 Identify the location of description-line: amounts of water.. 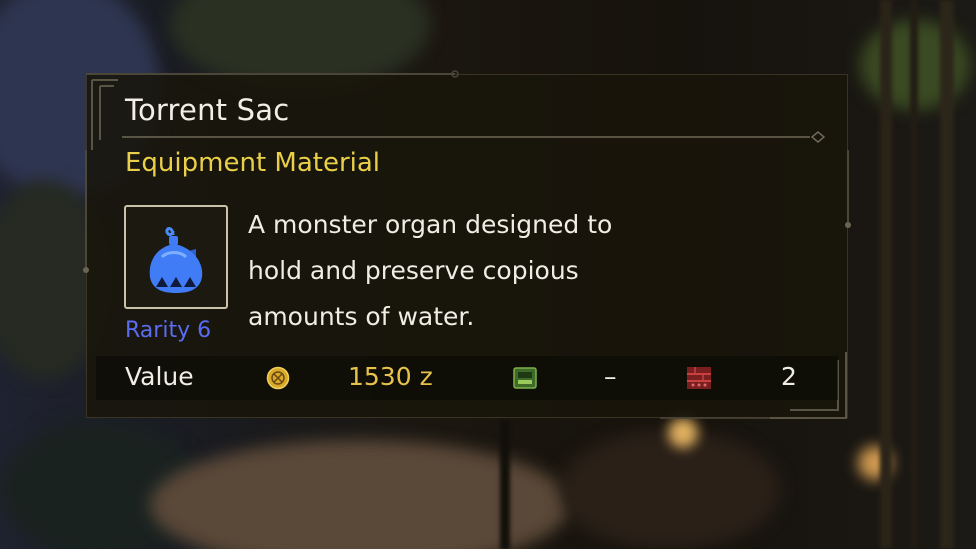
(361, 316).